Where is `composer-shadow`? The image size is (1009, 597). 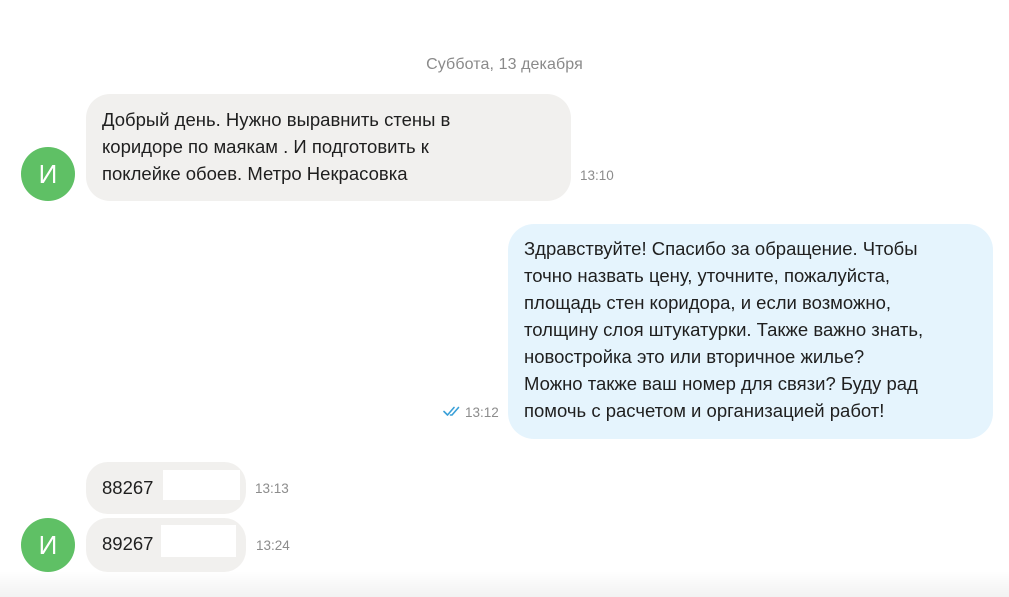
composer-shadow is located at coordinates (504, 584).